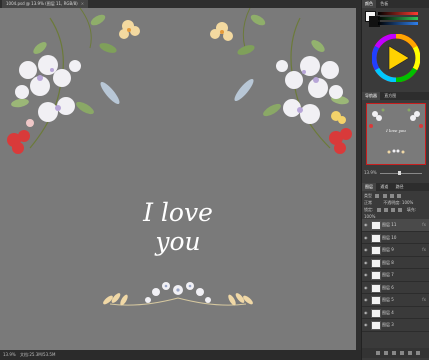 The width and height of the screenshot is (429, 360). I want to click on color-panel-header: 颜色 色板, so click(395, 4).